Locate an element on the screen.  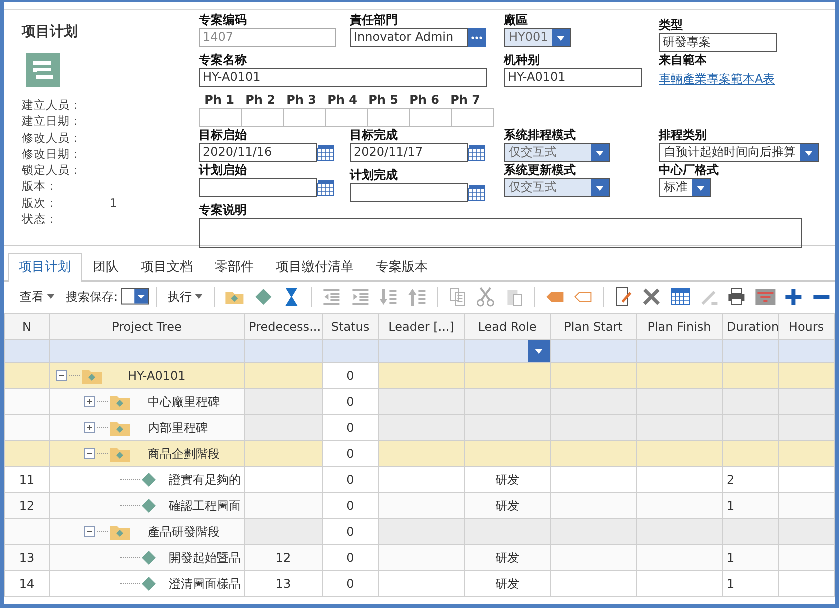
text-area is located at coordinates (500, 233).